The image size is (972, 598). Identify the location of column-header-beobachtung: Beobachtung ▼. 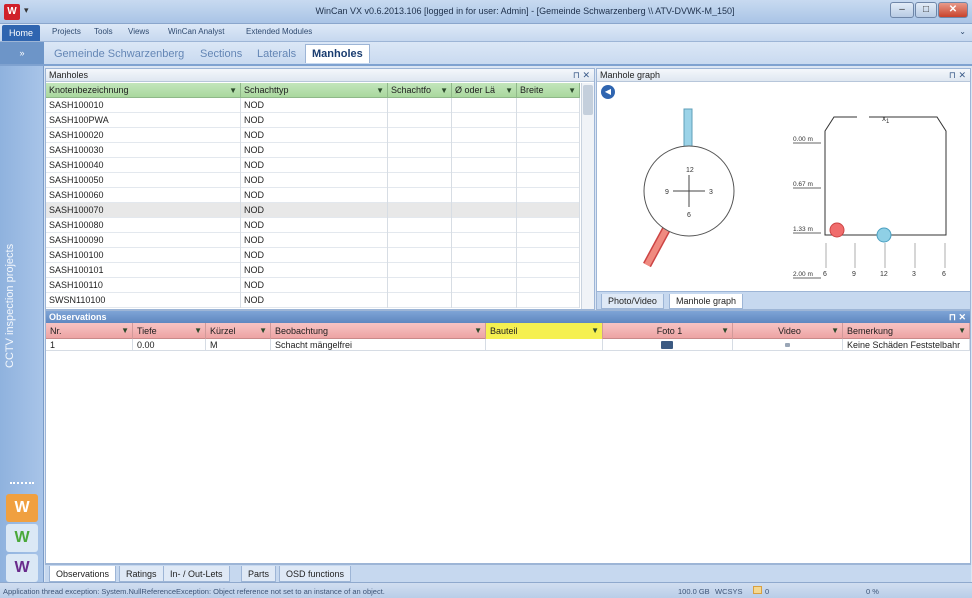
(378, 331).